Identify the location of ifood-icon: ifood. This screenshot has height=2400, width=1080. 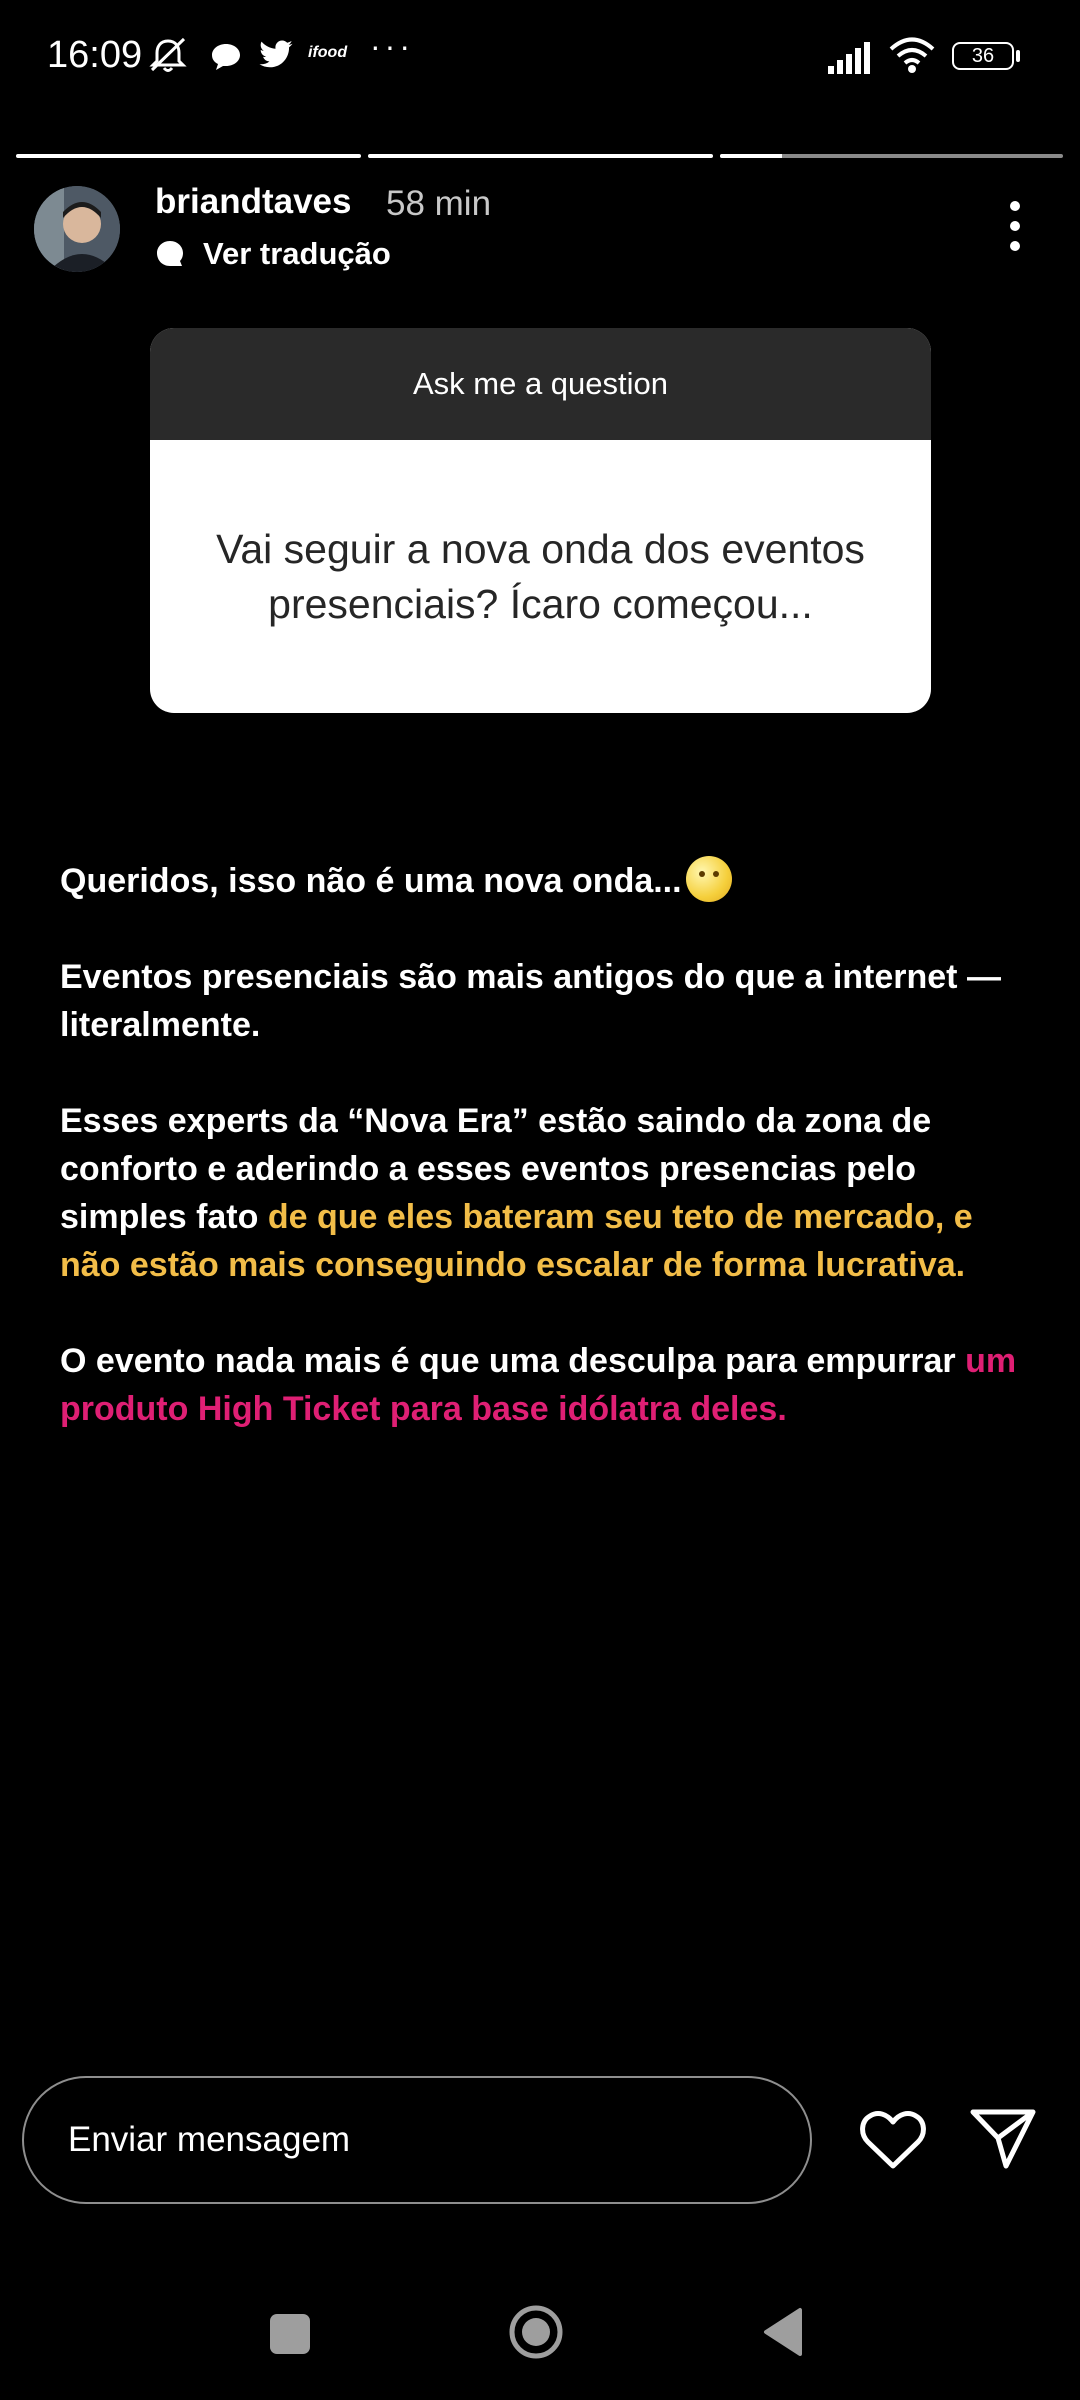
(328, 52).